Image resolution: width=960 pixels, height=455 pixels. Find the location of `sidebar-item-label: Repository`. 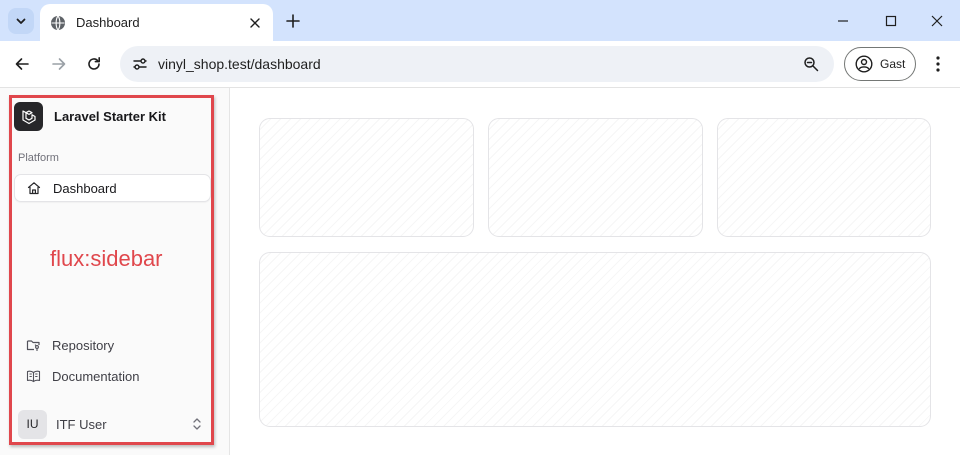

sidebar-item-label: Repository is located at coordinates (83, 345).